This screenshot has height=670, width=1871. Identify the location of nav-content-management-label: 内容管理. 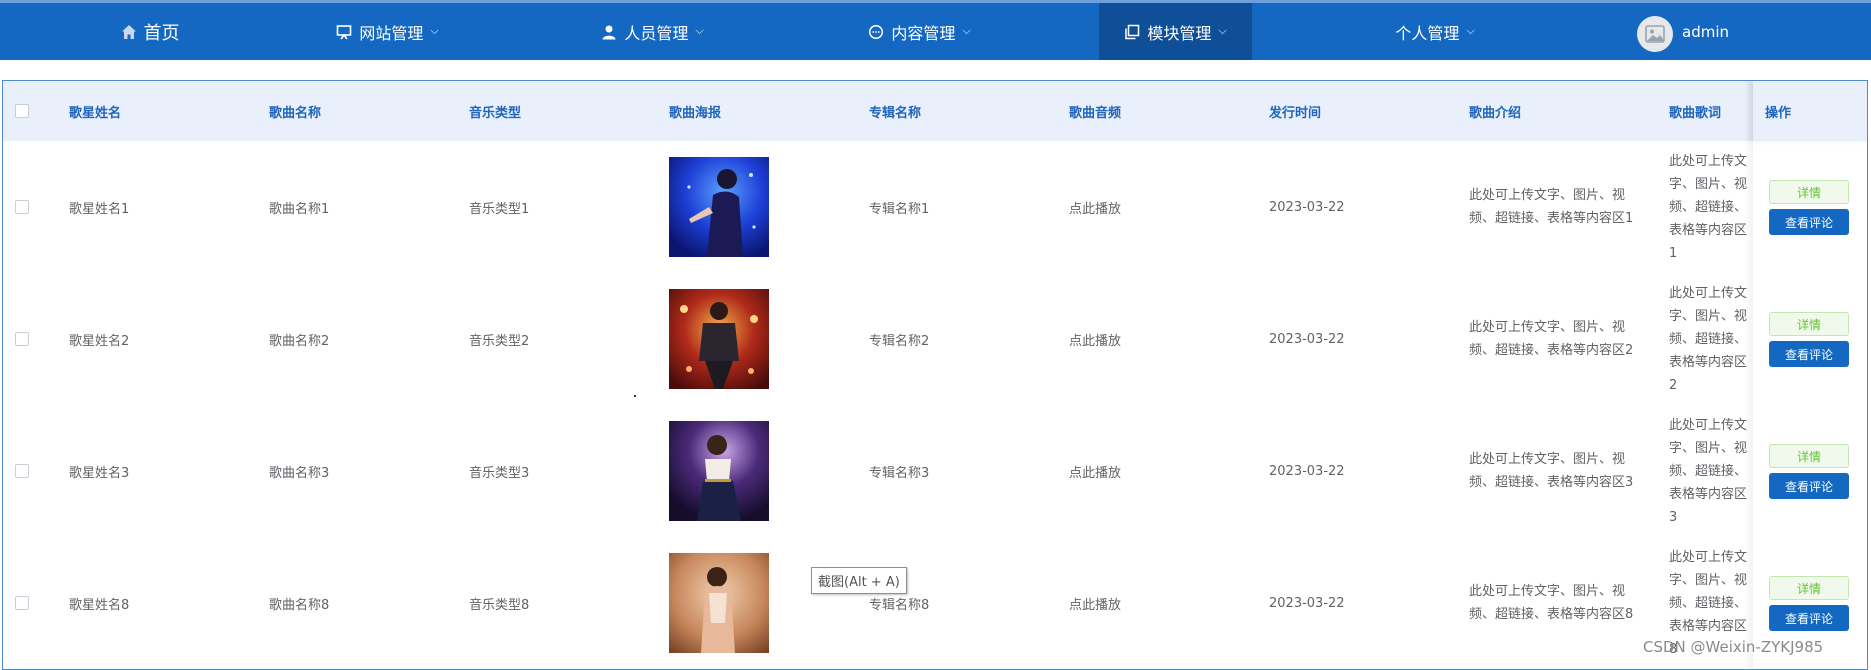
(923, 33).